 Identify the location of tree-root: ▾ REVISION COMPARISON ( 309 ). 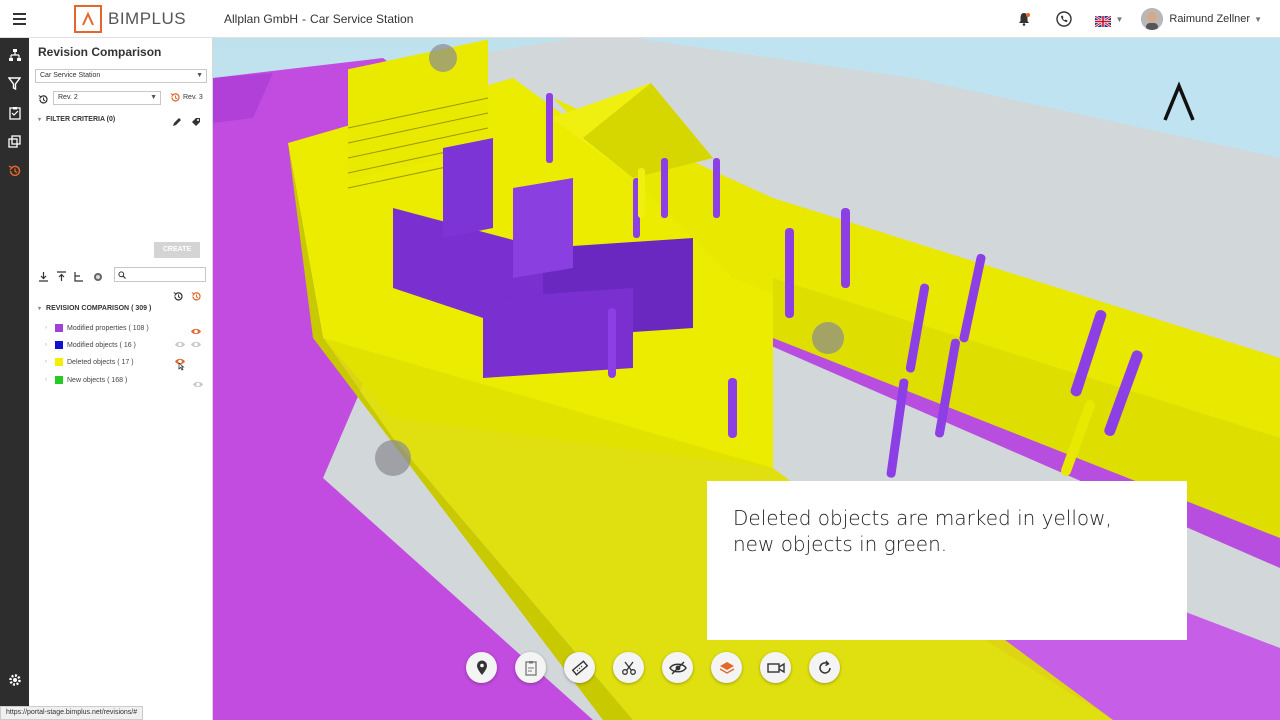
(94, 308).